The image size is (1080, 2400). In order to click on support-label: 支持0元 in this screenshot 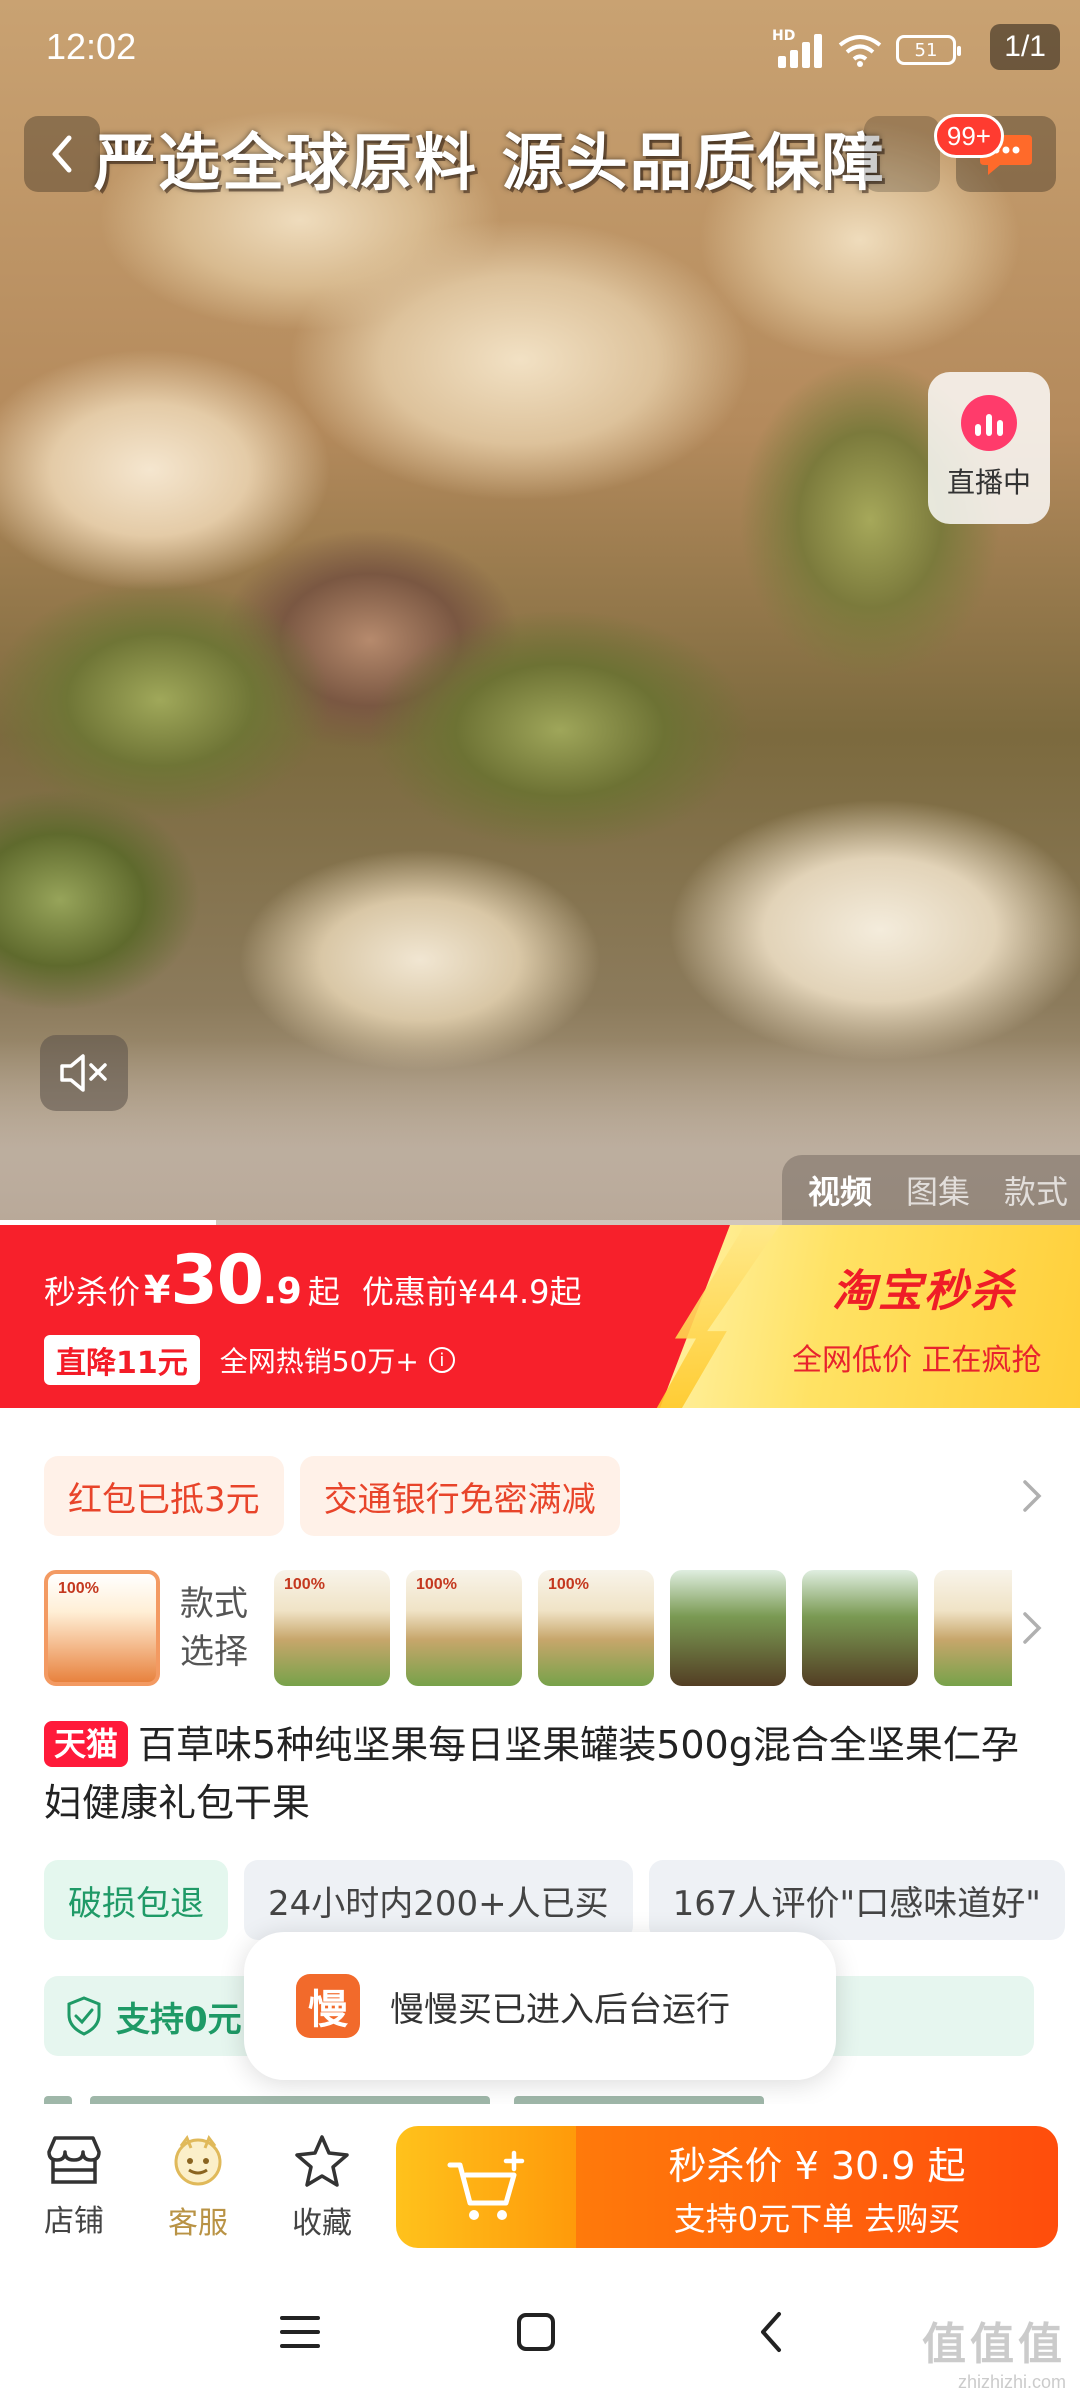, I will do `click(179, 2019)`.